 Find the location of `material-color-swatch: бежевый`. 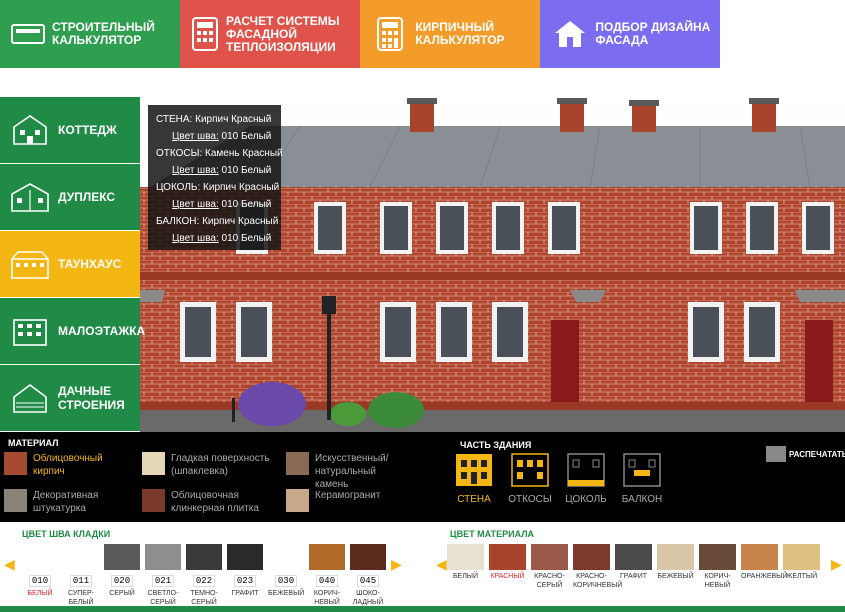

material-color-swatch: бежевый is located at coordinates (675, 562).